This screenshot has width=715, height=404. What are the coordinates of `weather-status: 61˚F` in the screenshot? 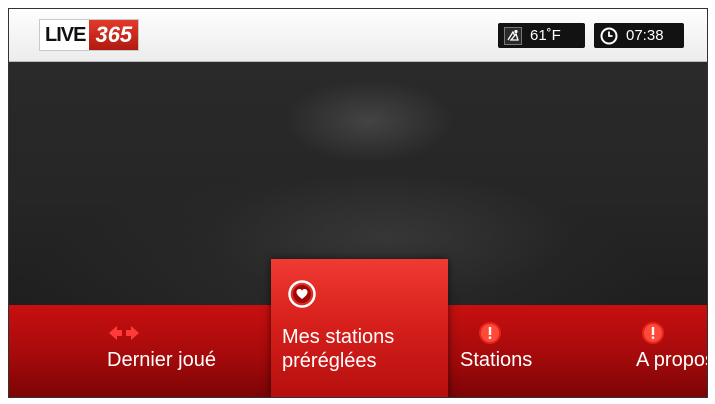 It's located at (541, 35).